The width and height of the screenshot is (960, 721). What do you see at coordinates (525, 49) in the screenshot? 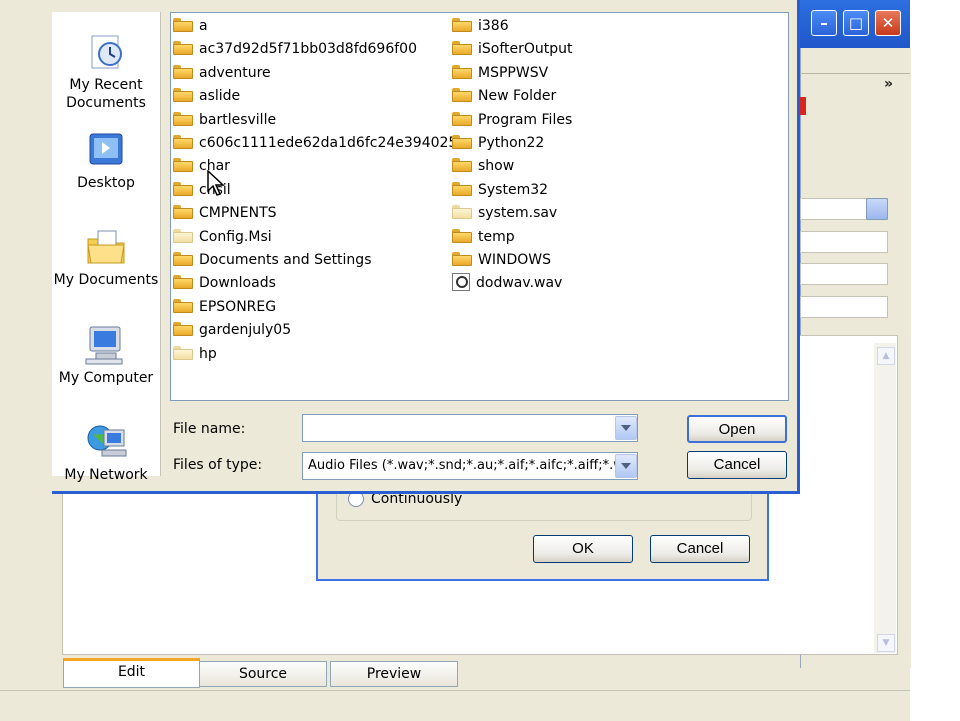
I see `file-name-text: iSofterOutput` at bounding box center [525, 49].